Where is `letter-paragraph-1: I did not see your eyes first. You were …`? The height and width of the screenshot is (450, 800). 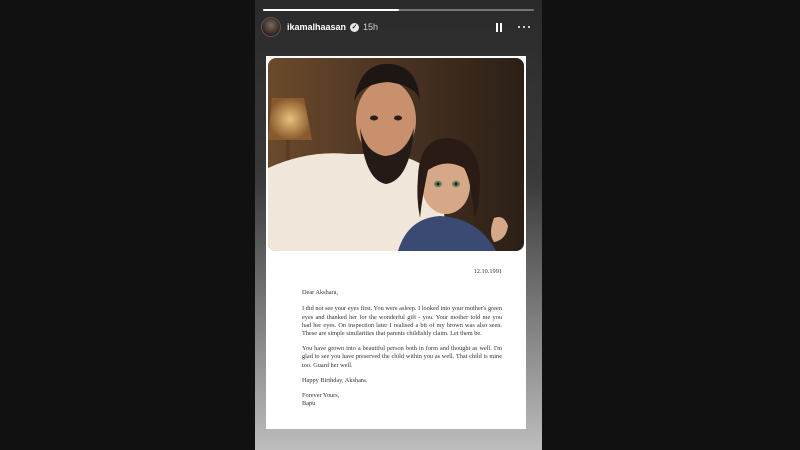 letter-paragraph-1: I did not see your eyes first. You were … is located at coordinates (402, 321).